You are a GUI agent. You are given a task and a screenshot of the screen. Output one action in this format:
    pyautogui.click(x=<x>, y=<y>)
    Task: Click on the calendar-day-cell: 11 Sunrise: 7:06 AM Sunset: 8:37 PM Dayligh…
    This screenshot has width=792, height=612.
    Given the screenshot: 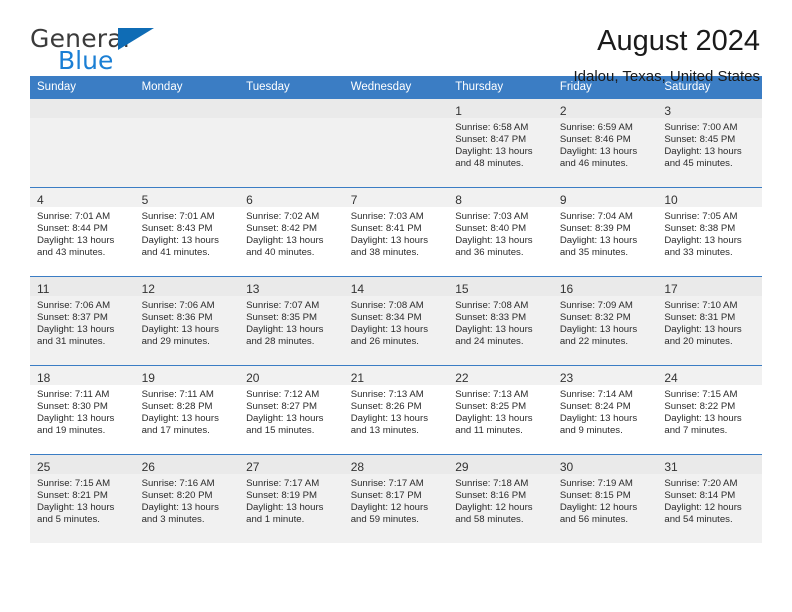 What is the action you would take?
    pyautogui.click(x=82, y=321)
    